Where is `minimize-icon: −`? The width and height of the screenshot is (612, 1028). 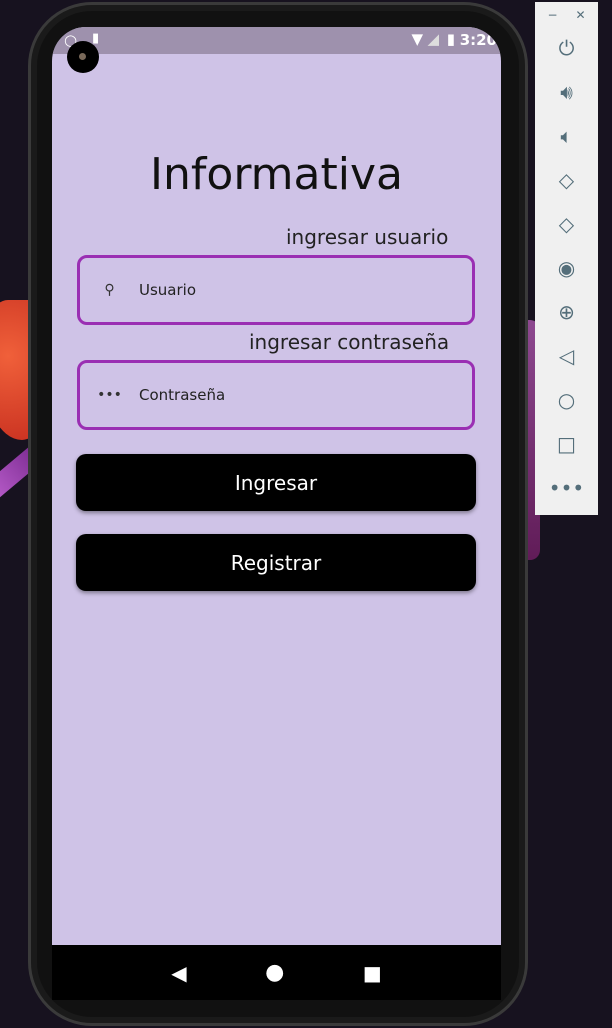
minimize-icon: − is located at coordinates (552, 15).